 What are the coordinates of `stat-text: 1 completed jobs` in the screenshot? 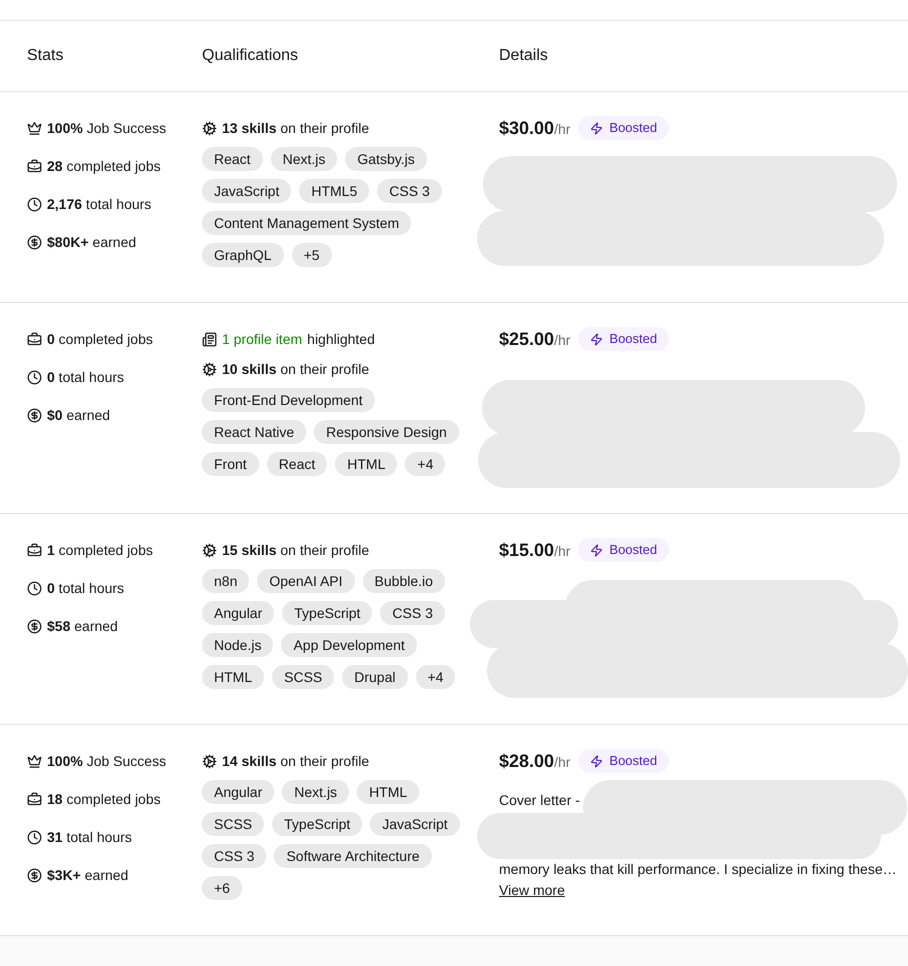 It's located at (100, 550).